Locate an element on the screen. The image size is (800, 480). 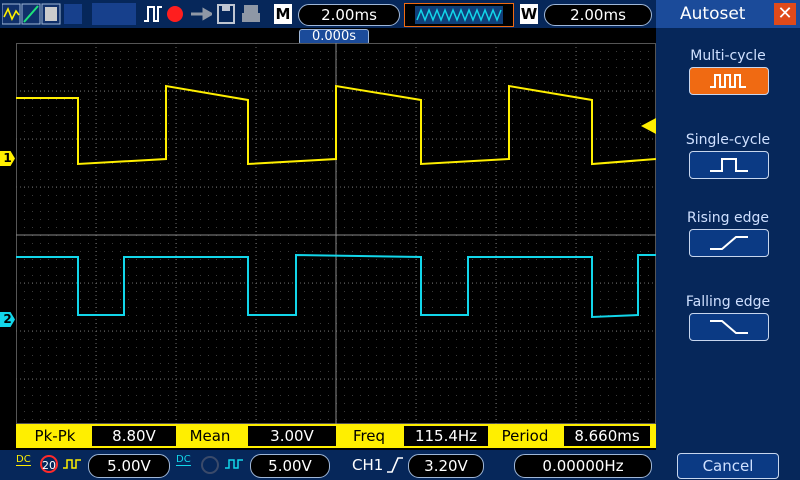
freq-value: 115.4Hz is located at coordinates (446, 436).